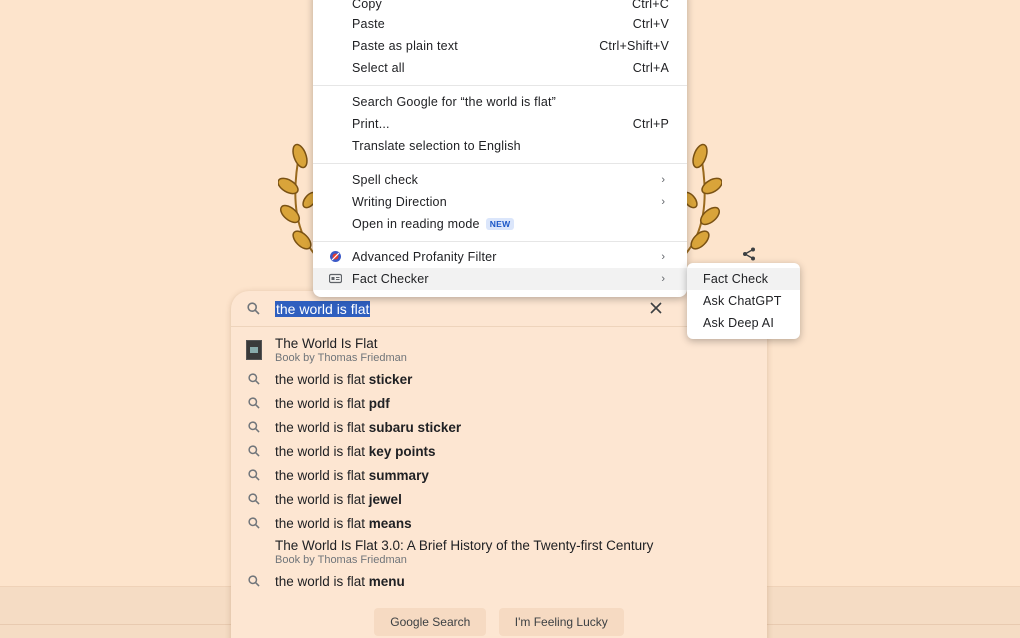 The width and height of the screenshot is (1020, 638). Describe the element at coordinates (254, 350) in the screenshot. I see `book-thumbnail-icon` at that location.